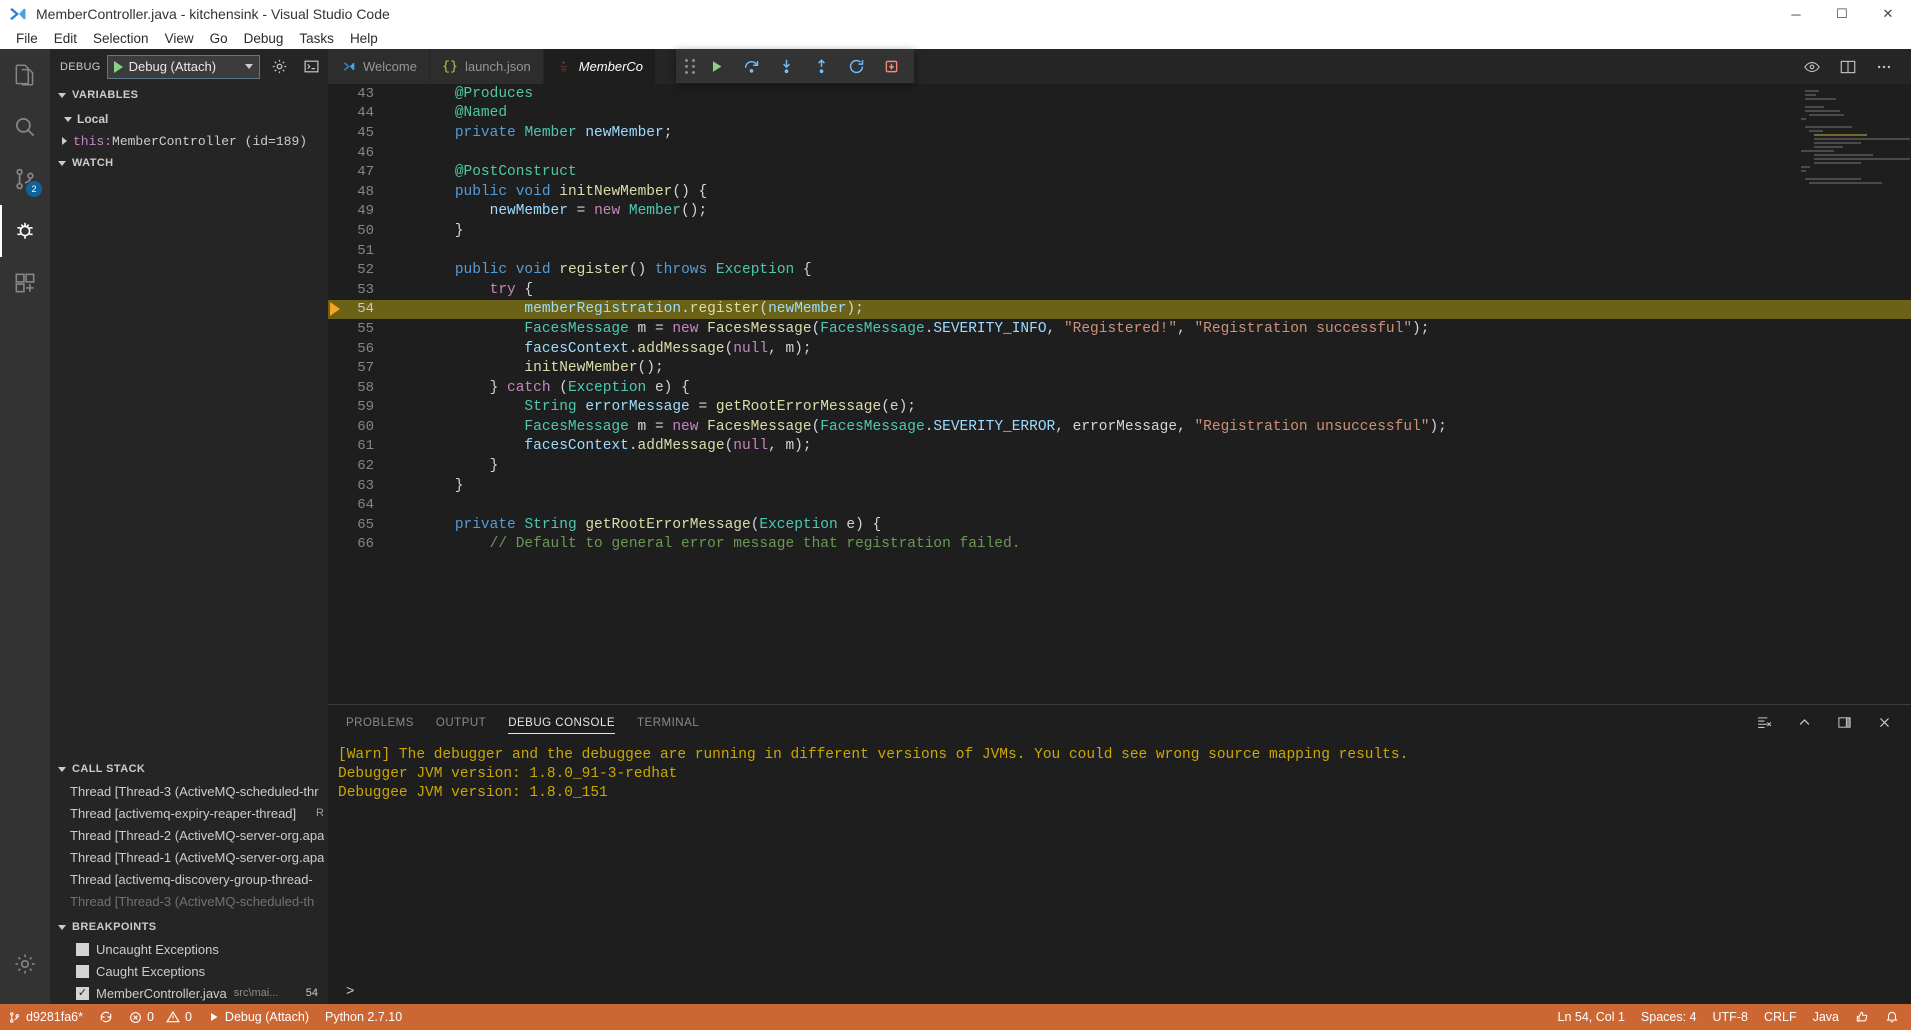 The width and height of the screenshot is (1911, 1030). I want to click on status-python-version: Python 2.7.10, so click(363, 1017).